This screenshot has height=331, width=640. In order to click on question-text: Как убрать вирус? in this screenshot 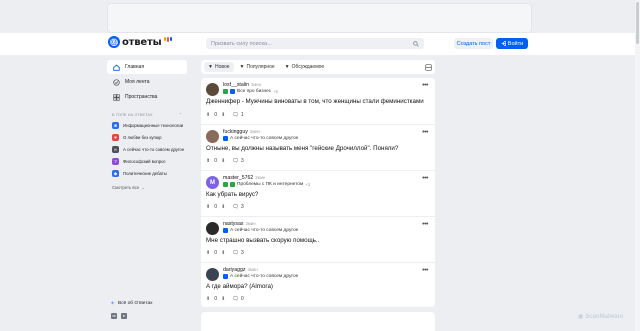, I will do `click(232, 194)`.